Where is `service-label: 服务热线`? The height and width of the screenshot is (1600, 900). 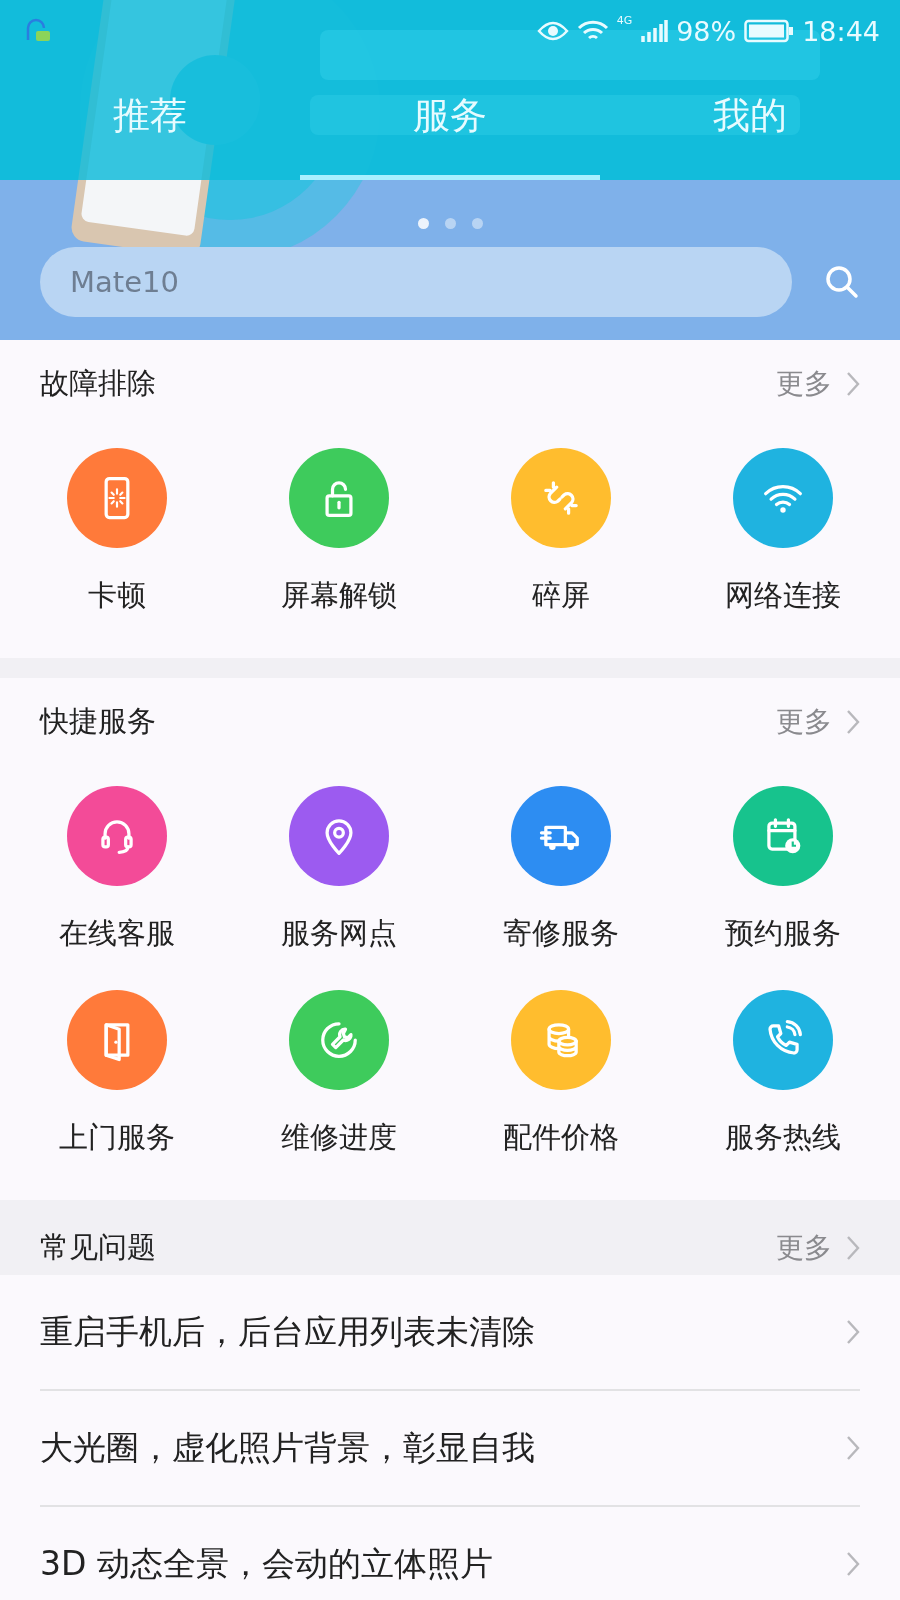
service-label: 服务热线 is located at coordinates (783, 1138).